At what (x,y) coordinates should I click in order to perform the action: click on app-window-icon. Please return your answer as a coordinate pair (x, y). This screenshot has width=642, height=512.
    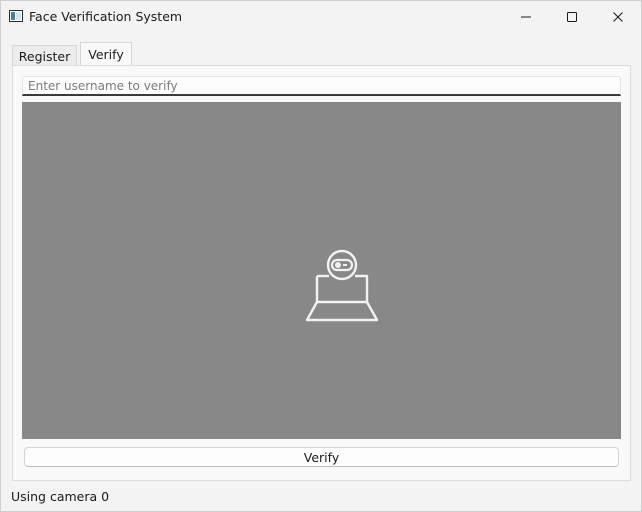
    Looking at the image, I should click on (16, 16).